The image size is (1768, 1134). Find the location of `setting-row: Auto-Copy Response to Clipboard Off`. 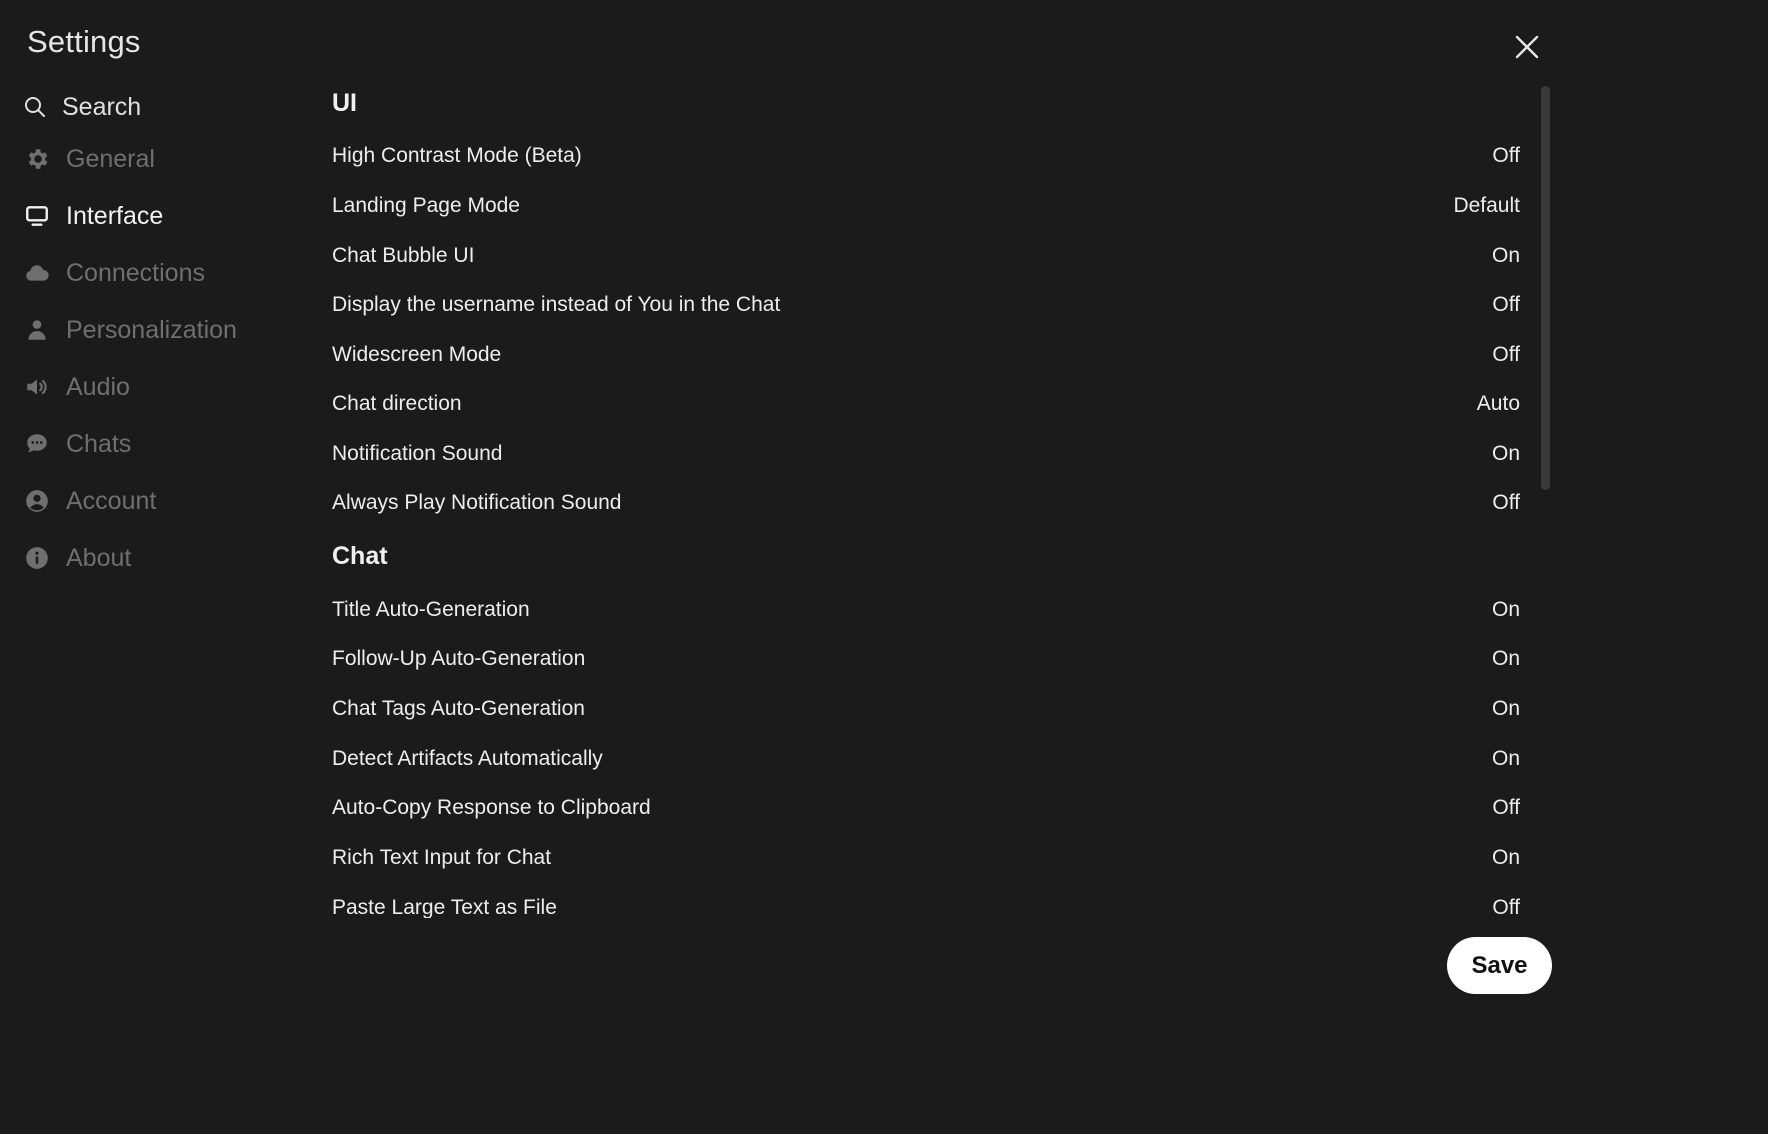

setting-row: Auto-Copy Response to Clipboard Off is located at coordinates (926, 808).